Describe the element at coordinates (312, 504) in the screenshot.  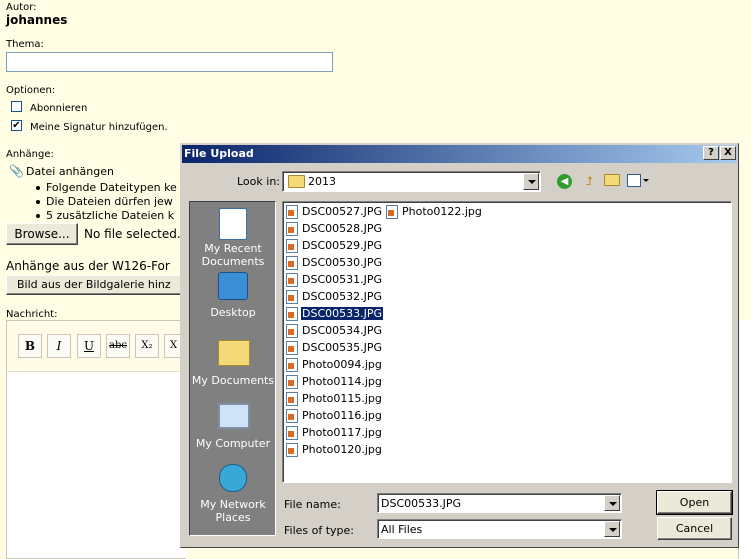
I see `file-name-label: File name:` at that location.